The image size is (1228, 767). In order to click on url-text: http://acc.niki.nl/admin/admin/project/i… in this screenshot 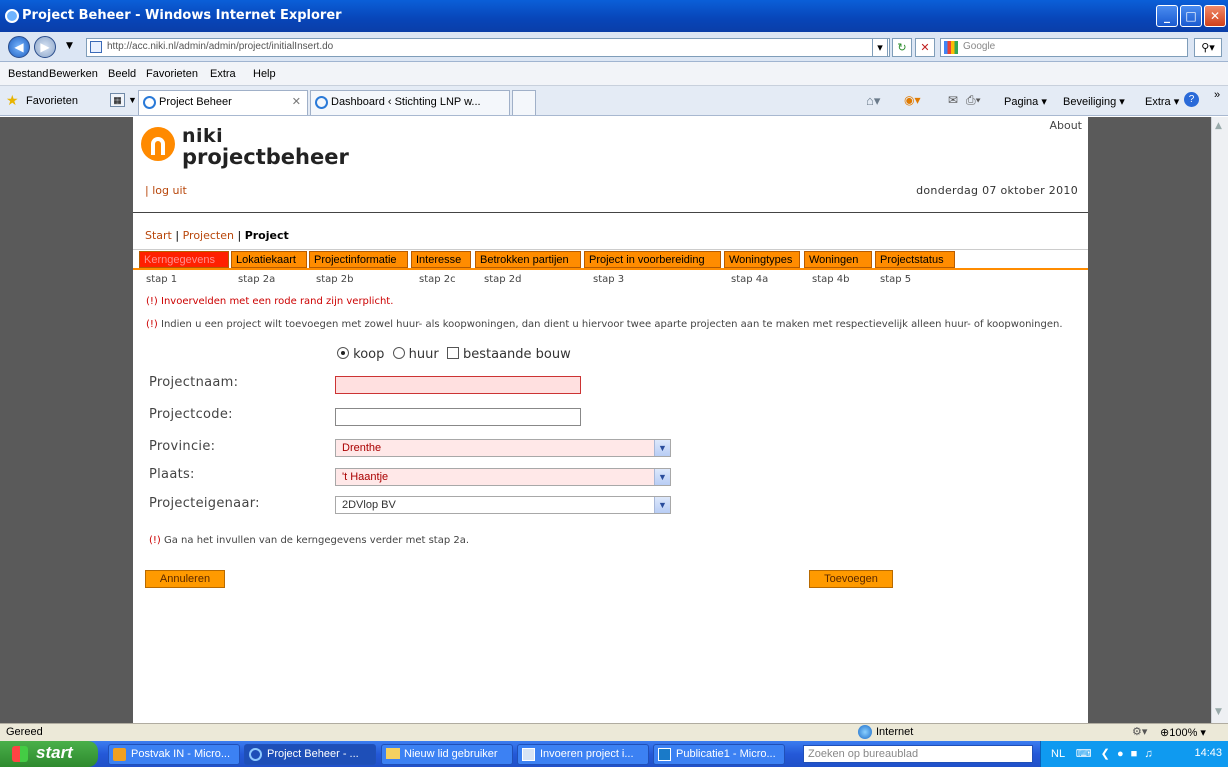, I will do `click(220, 46)`.